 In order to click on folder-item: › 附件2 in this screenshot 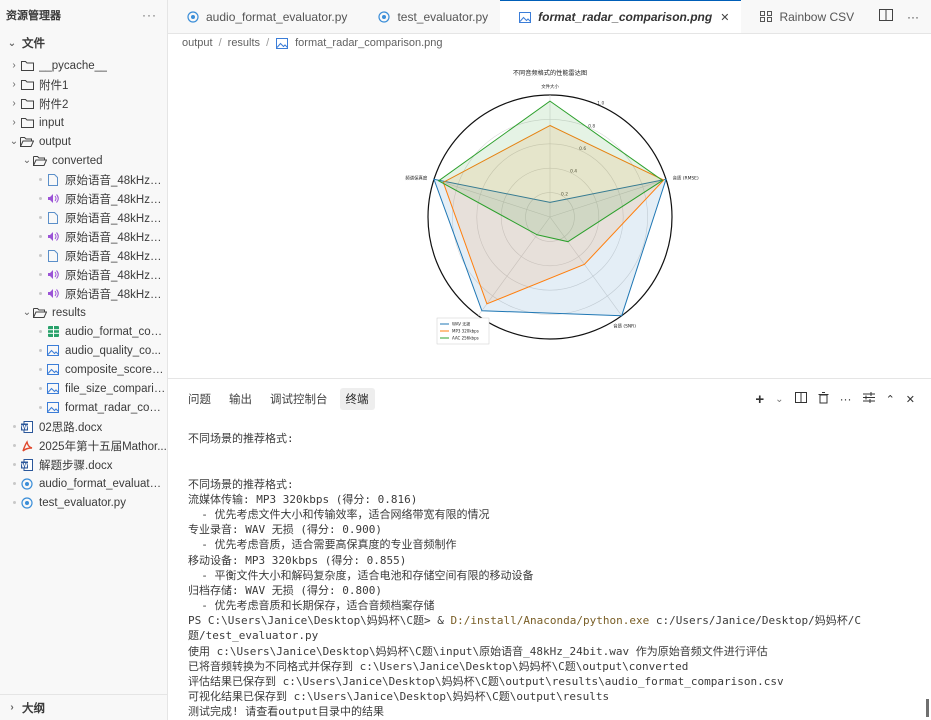, I will do `click(83, 103)`.